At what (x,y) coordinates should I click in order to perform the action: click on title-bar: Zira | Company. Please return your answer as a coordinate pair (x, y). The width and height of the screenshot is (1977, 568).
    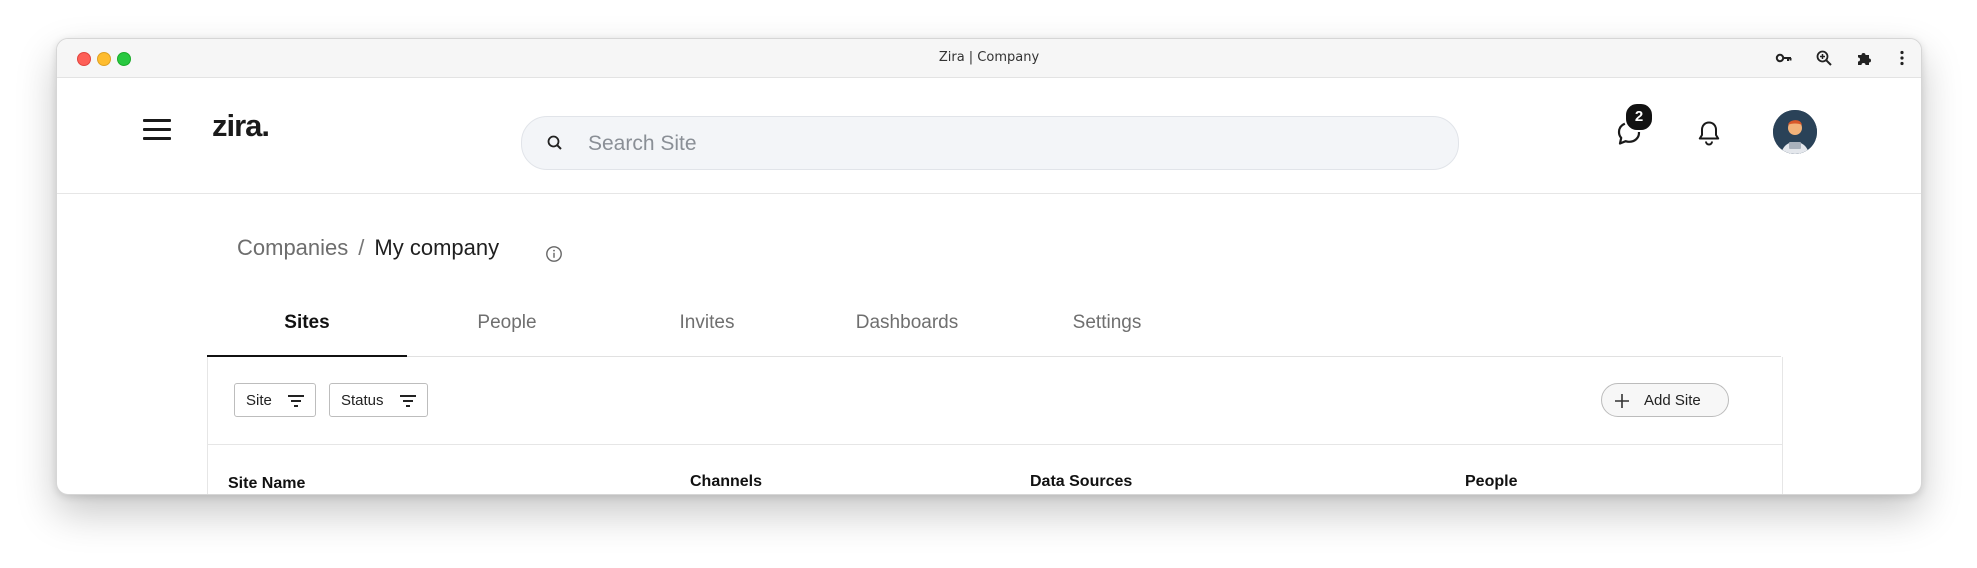
    Looking at the image, I should click on (989, 58).